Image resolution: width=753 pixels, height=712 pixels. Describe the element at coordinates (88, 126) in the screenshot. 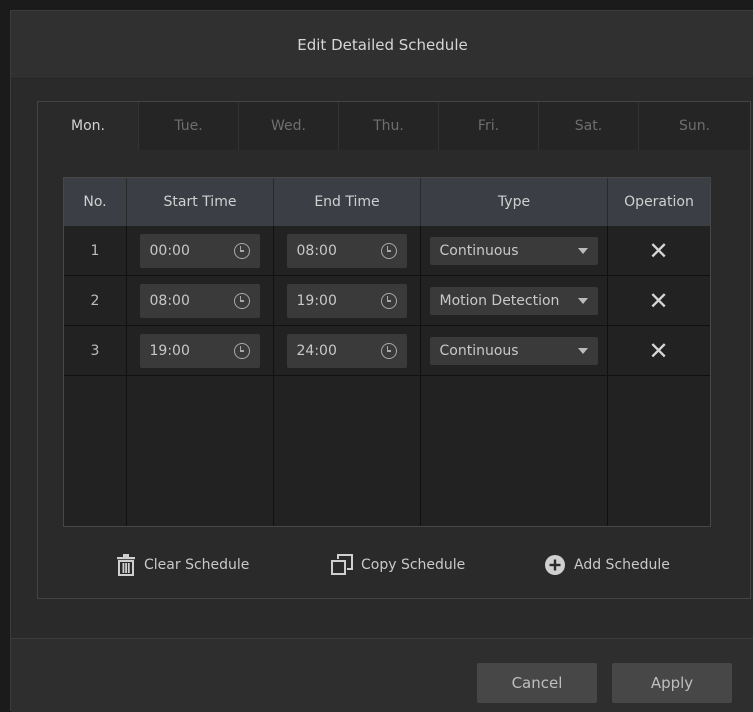

I see `tab-mon: Mon.` at that location.